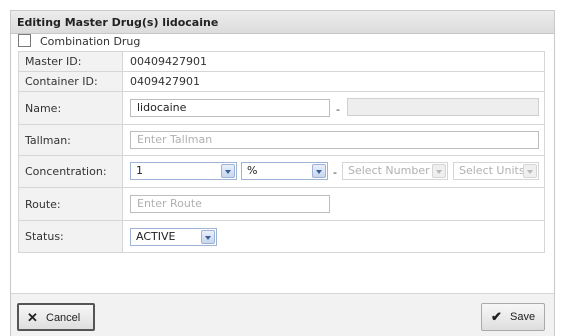  What do you see at coordinates (282, 314) in the screenshot?
I see `dialog-footer: ✕ Cancel ✔ Save` at bounding box center [282, 314].